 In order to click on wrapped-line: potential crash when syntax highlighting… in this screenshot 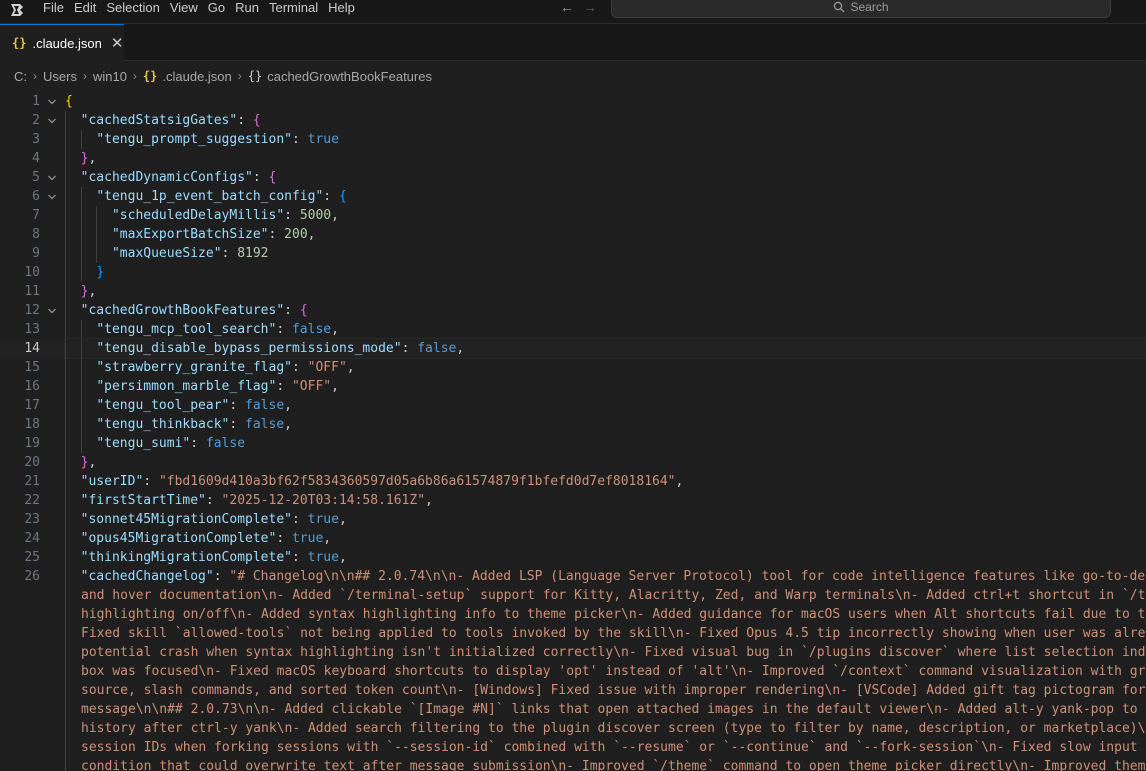, I will do `click(573, 652)`.